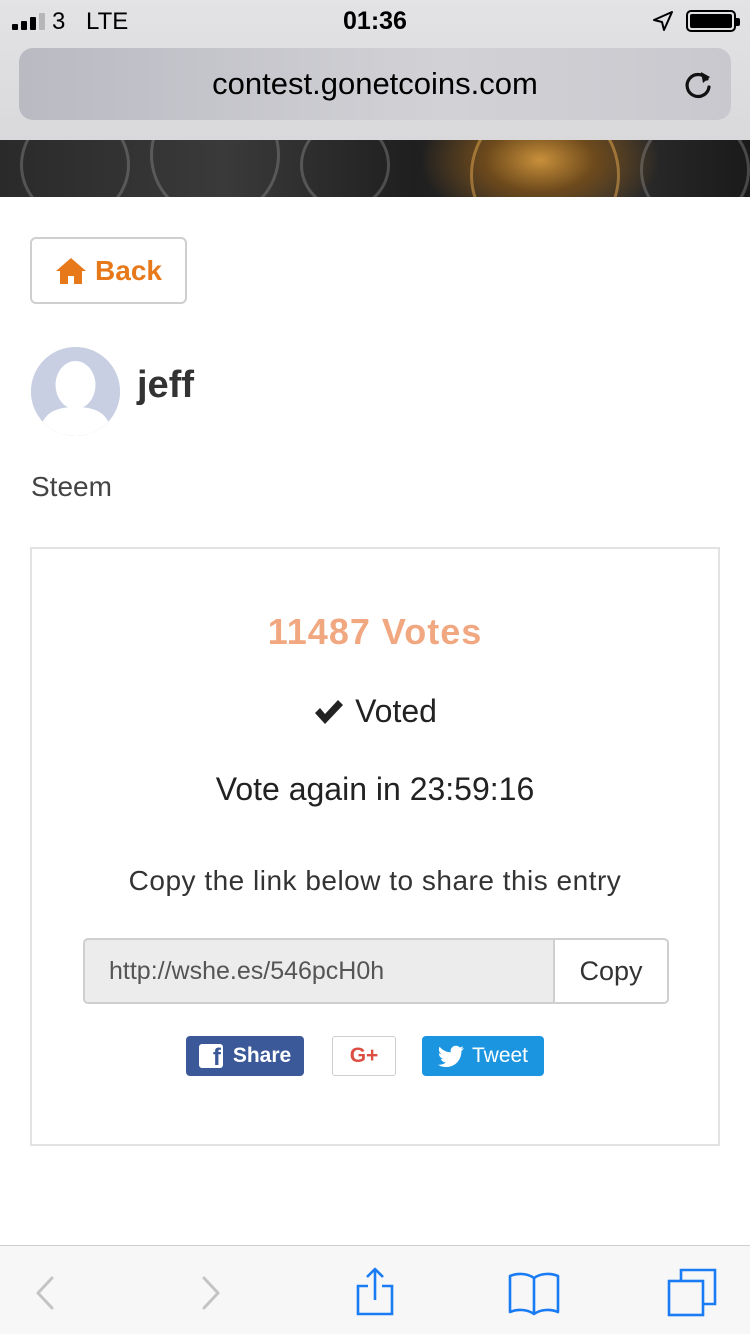 The width and height of the screenshot is (750, 1334). Describe the element at coordinates (693, 1293) in the screenshot. I see `tabs-icon` at that location.